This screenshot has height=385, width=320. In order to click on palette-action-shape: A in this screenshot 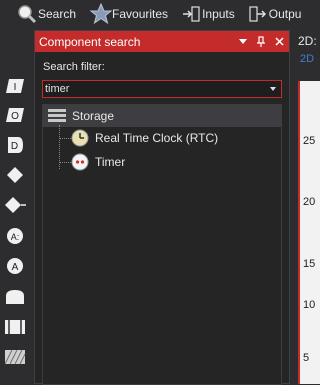, I will do `click(15, 266)`.